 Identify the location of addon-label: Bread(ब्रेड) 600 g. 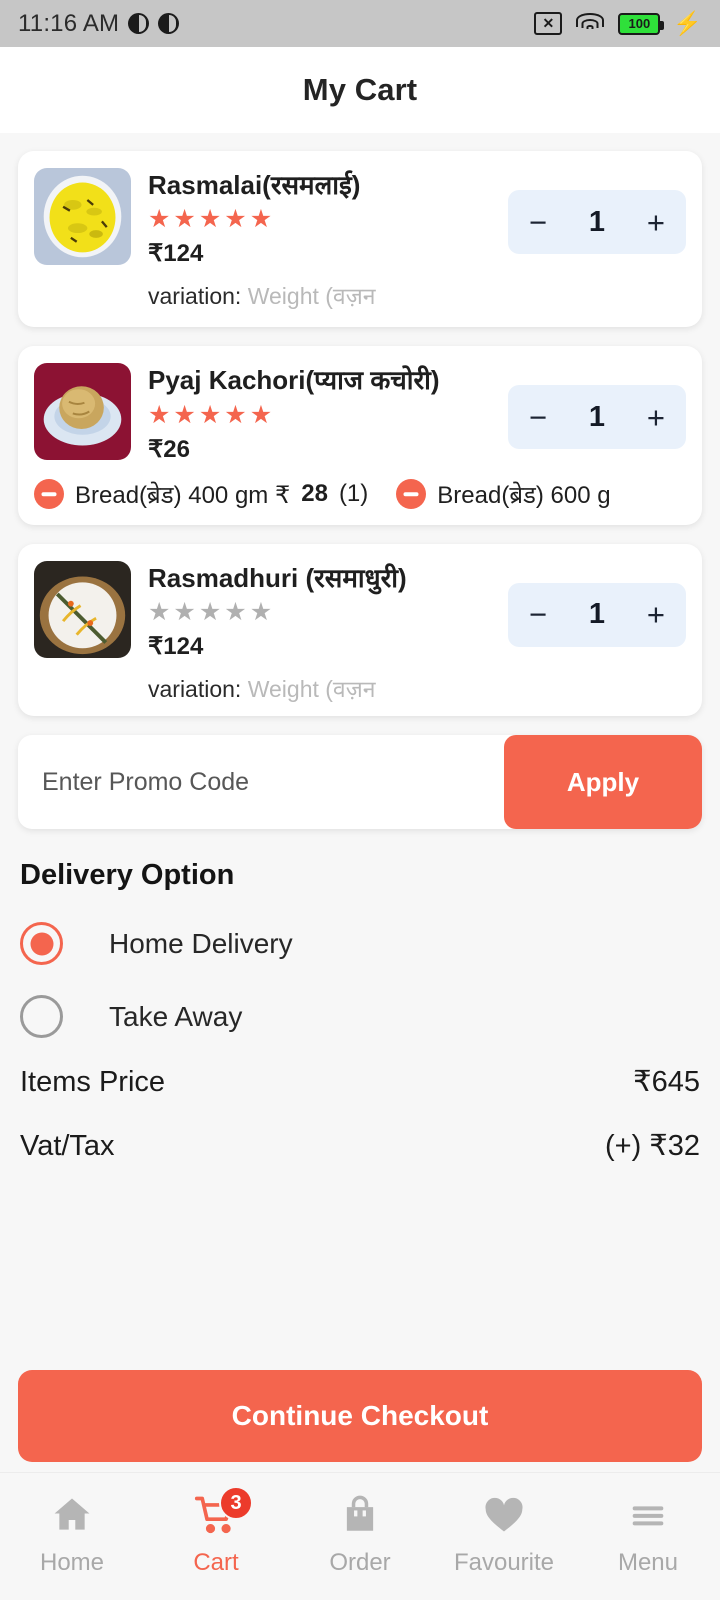
(524, 495).